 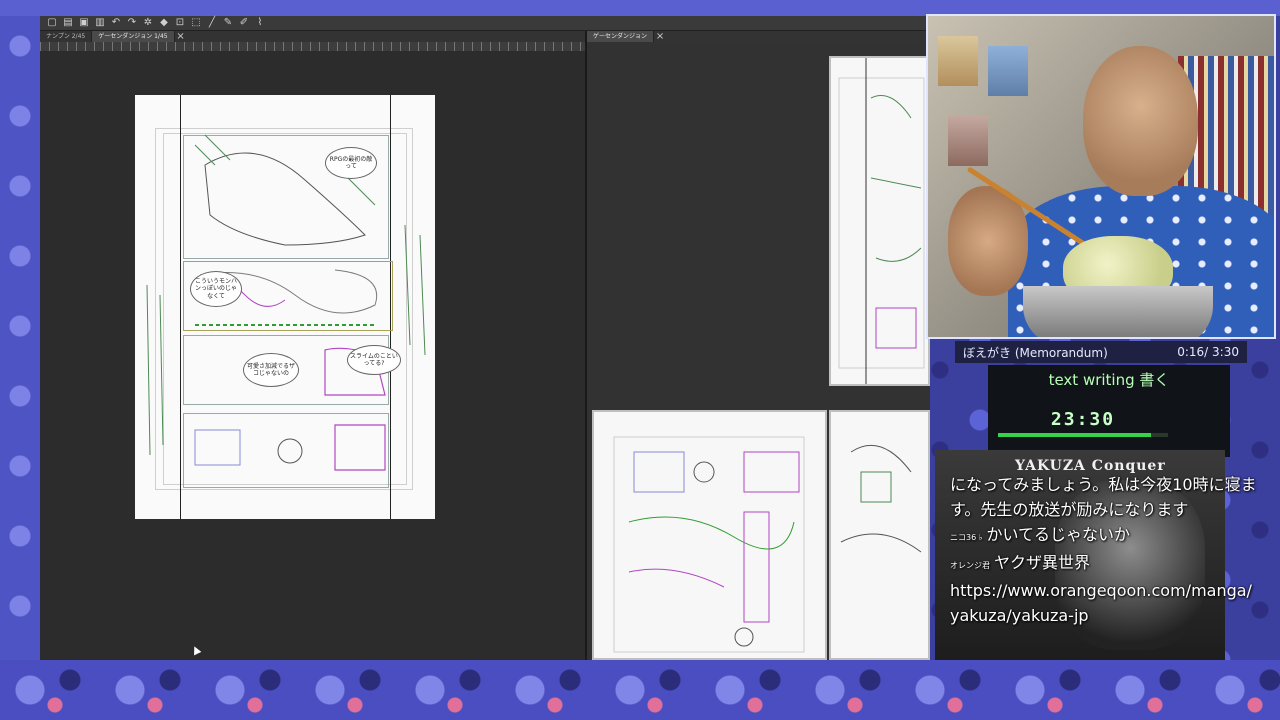 I want to click on doc-tab-right: ゲーセンダンジョン, so click(x=621, y=36).